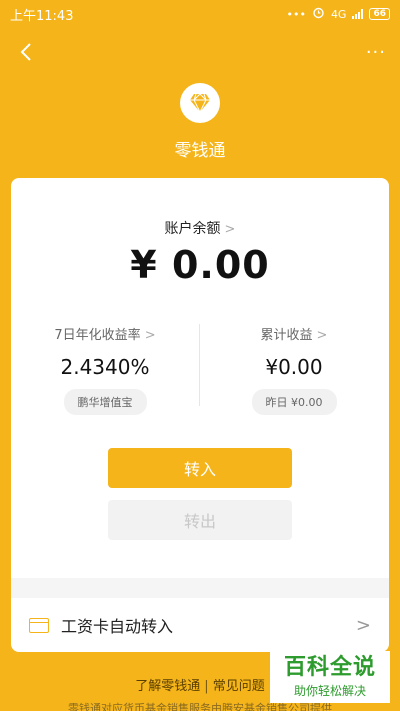 The width and height of the screenshot is (400, 711). I want to click on balance-link: 账户余额 >, so click(200, 228).